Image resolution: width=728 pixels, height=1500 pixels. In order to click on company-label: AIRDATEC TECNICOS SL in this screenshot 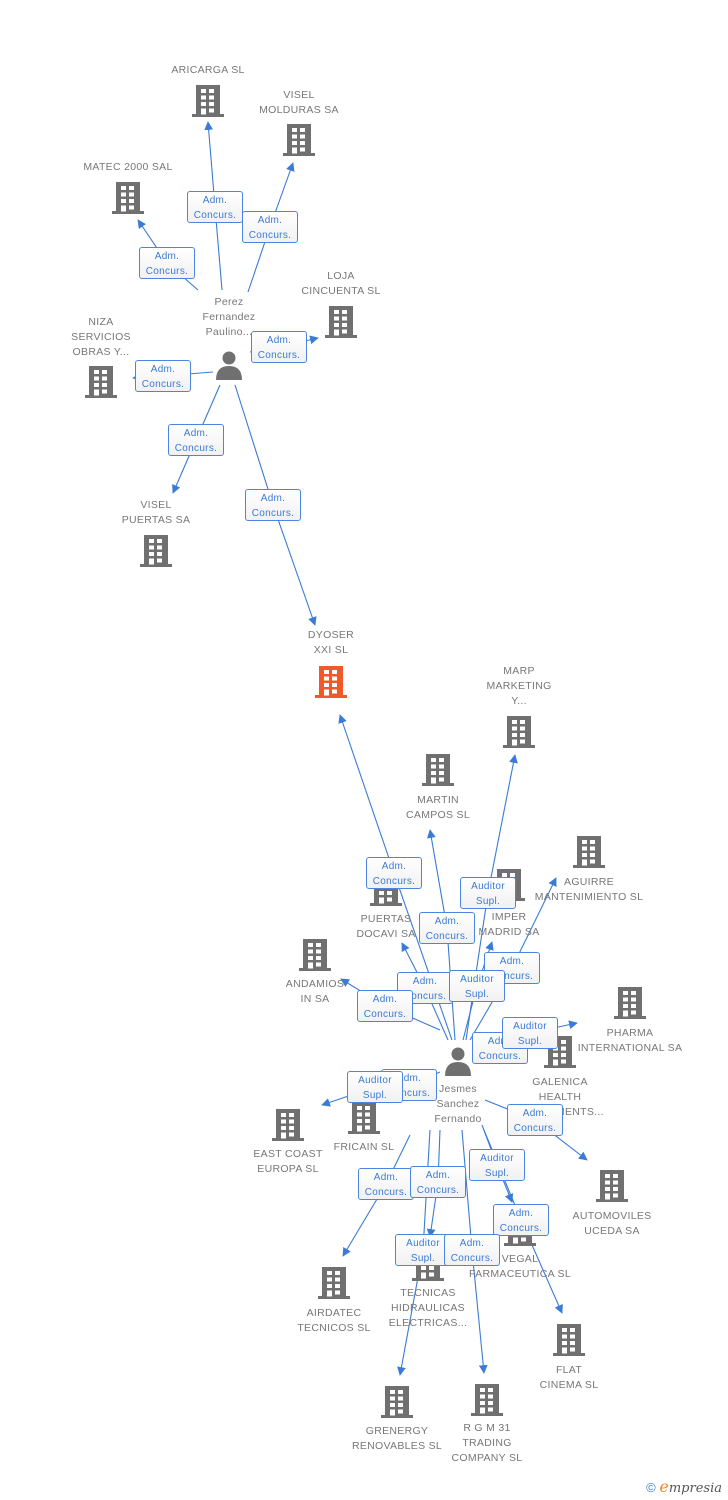, I will do `click(333, 1321)`.